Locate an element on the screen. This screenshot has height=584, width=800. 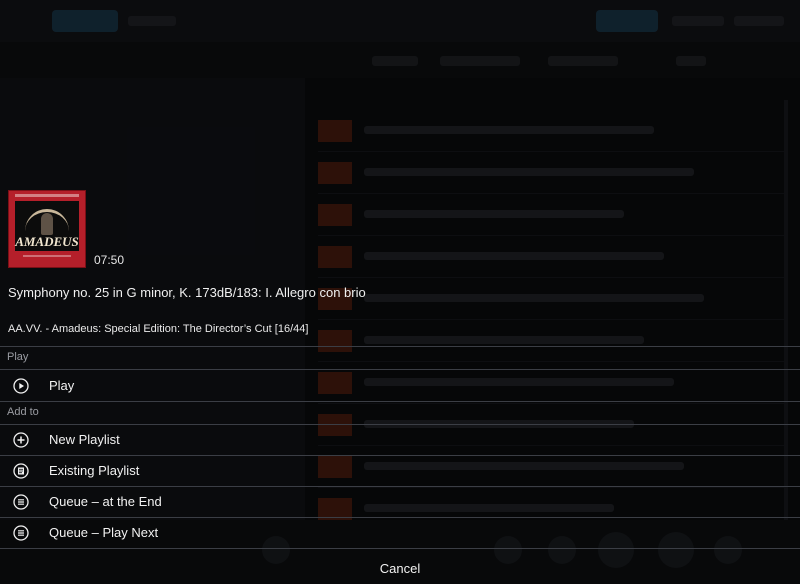
new-playlist-action: New Playlist is located at coordinates (400, 439).